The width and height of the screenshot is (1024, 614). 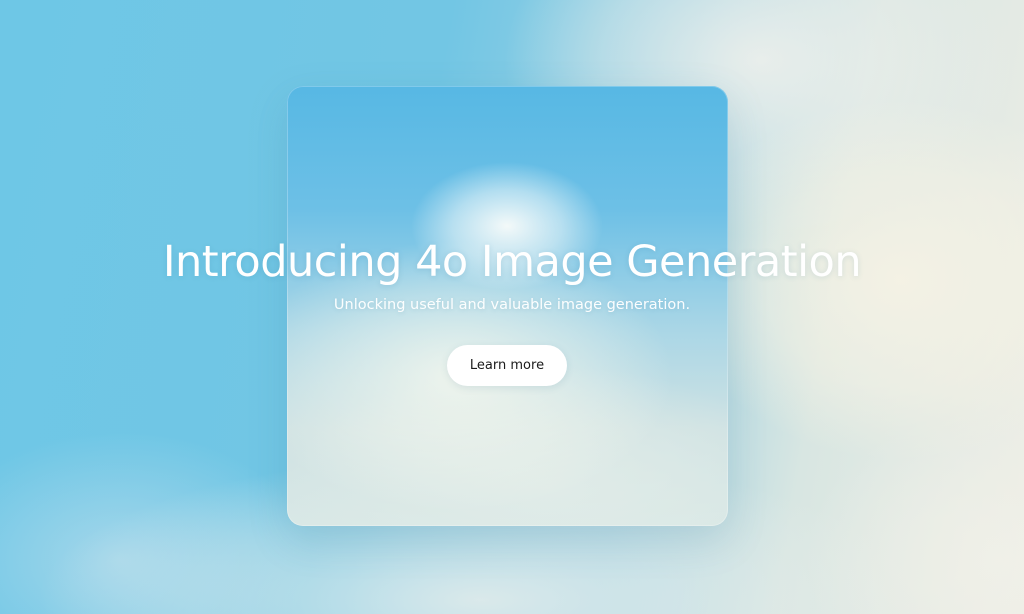 What do you see at coordinates (512, 262) in the screenshot?
I see `hero-title: Introducing 4o Image Generation` at bounding box center [512, 262].